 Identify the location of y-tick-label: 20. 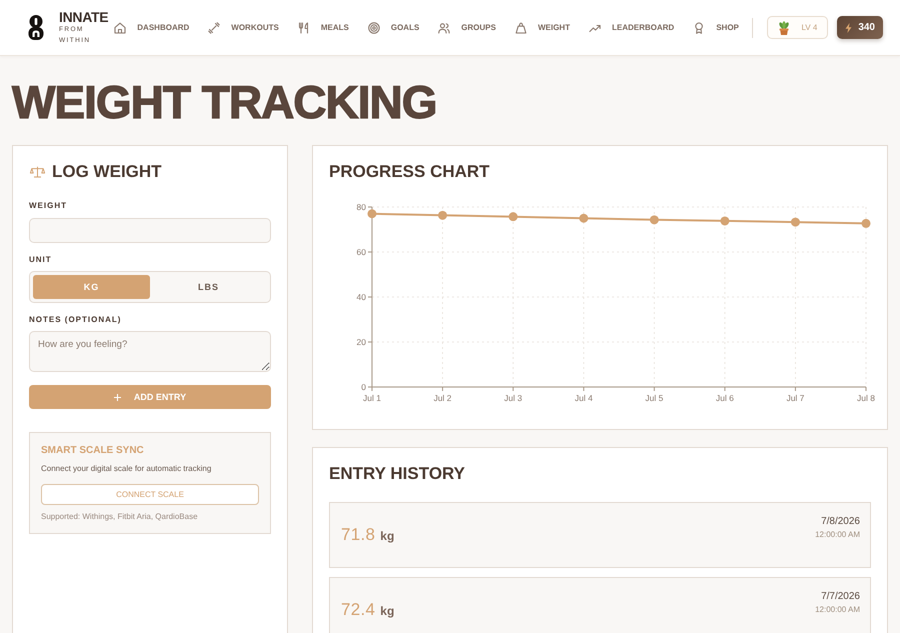
(361, 342).